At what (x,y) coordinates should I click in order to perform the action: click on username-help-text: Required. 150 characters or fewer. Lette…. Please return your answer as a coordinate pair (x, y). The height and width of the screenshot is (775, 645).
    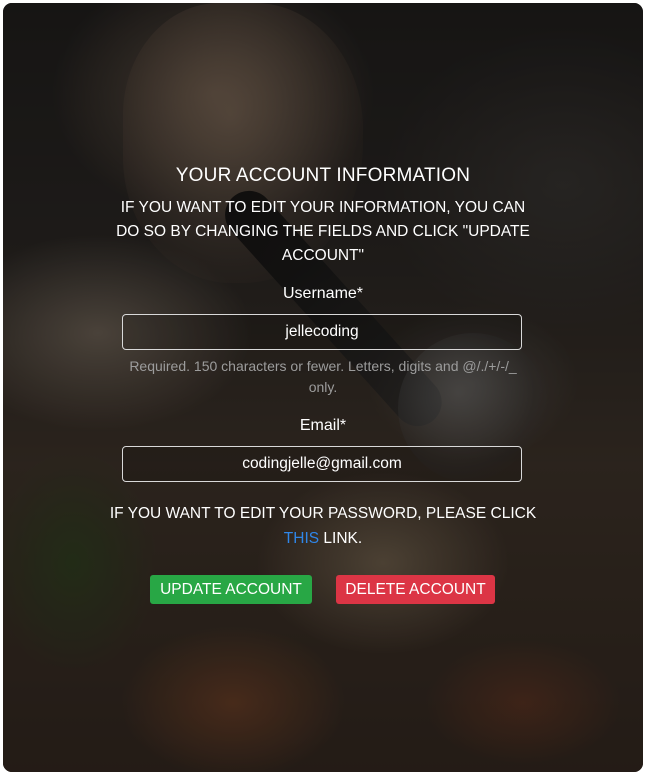
    Looking at the image, I should click on (323, 376).